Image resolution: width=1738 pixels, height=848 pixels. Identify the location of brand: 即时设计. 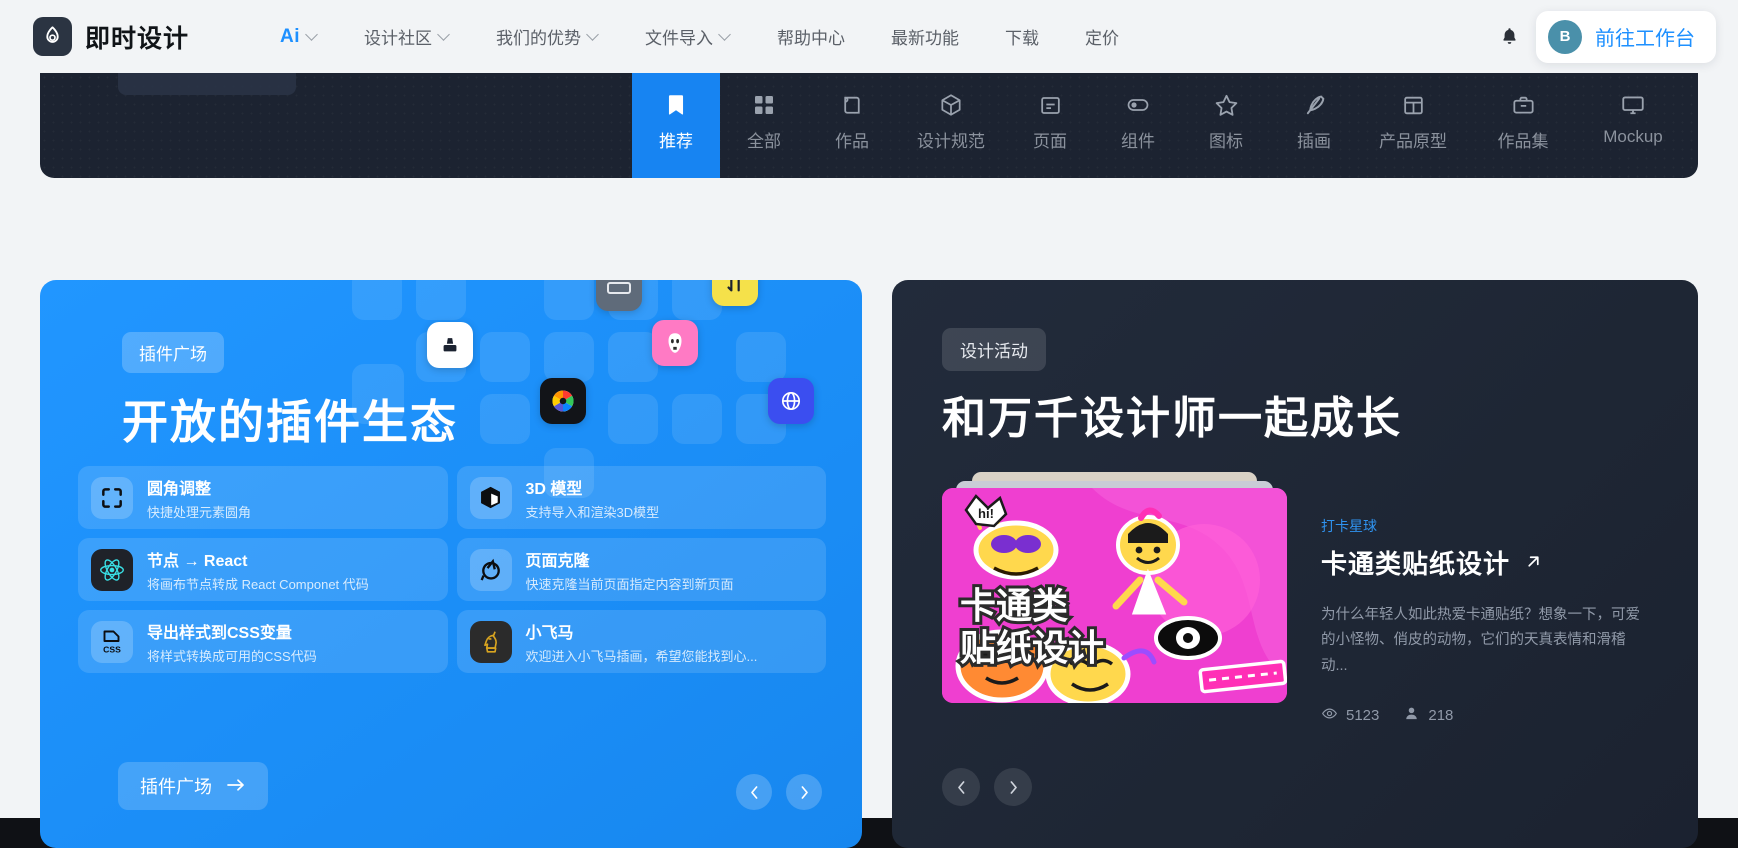
(111, 36).